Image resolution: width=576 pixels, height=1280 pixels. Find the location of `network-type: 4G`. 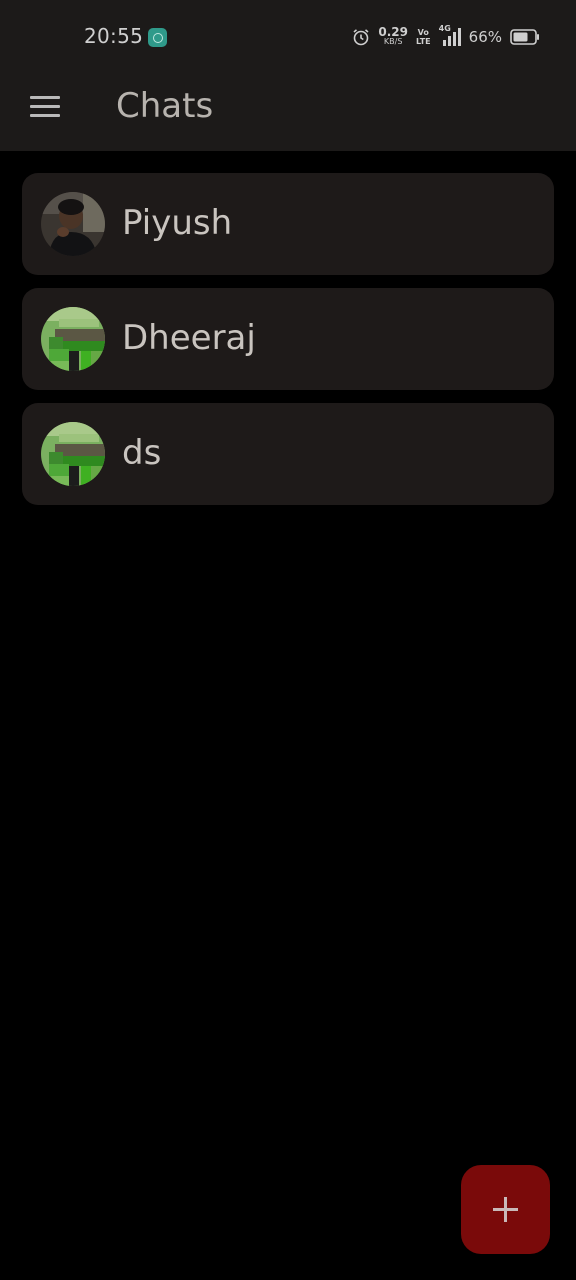

network-type: 4G is located at coordinates (444, 28).